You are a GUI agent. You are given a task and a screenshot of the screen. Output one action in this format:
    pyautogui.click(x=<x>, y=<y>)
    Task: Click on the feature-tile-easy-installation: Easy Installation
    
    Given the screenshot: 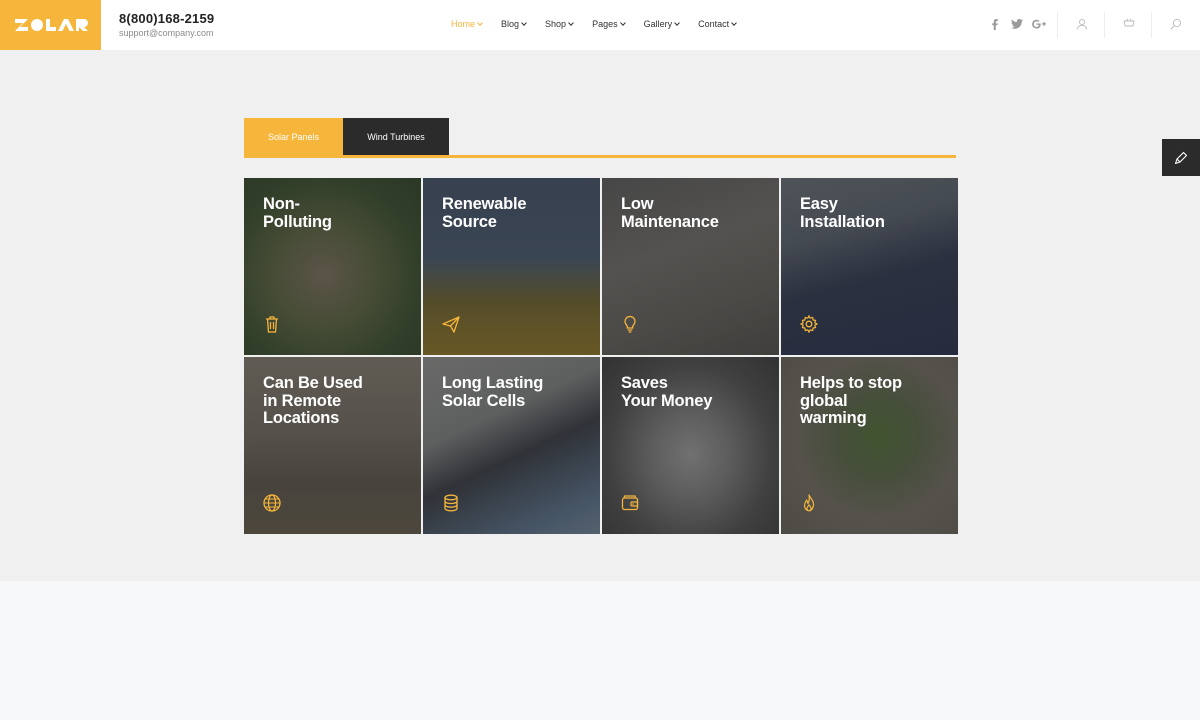 What is the action you would take?
    pyautogui.click(x=869, y=266)
    